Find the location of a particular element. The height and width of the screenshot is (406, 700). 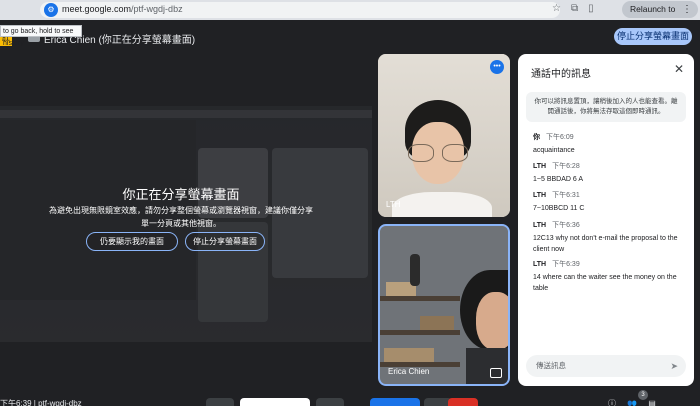

info-icon: ⓘ is located at coordinates (612, 402).